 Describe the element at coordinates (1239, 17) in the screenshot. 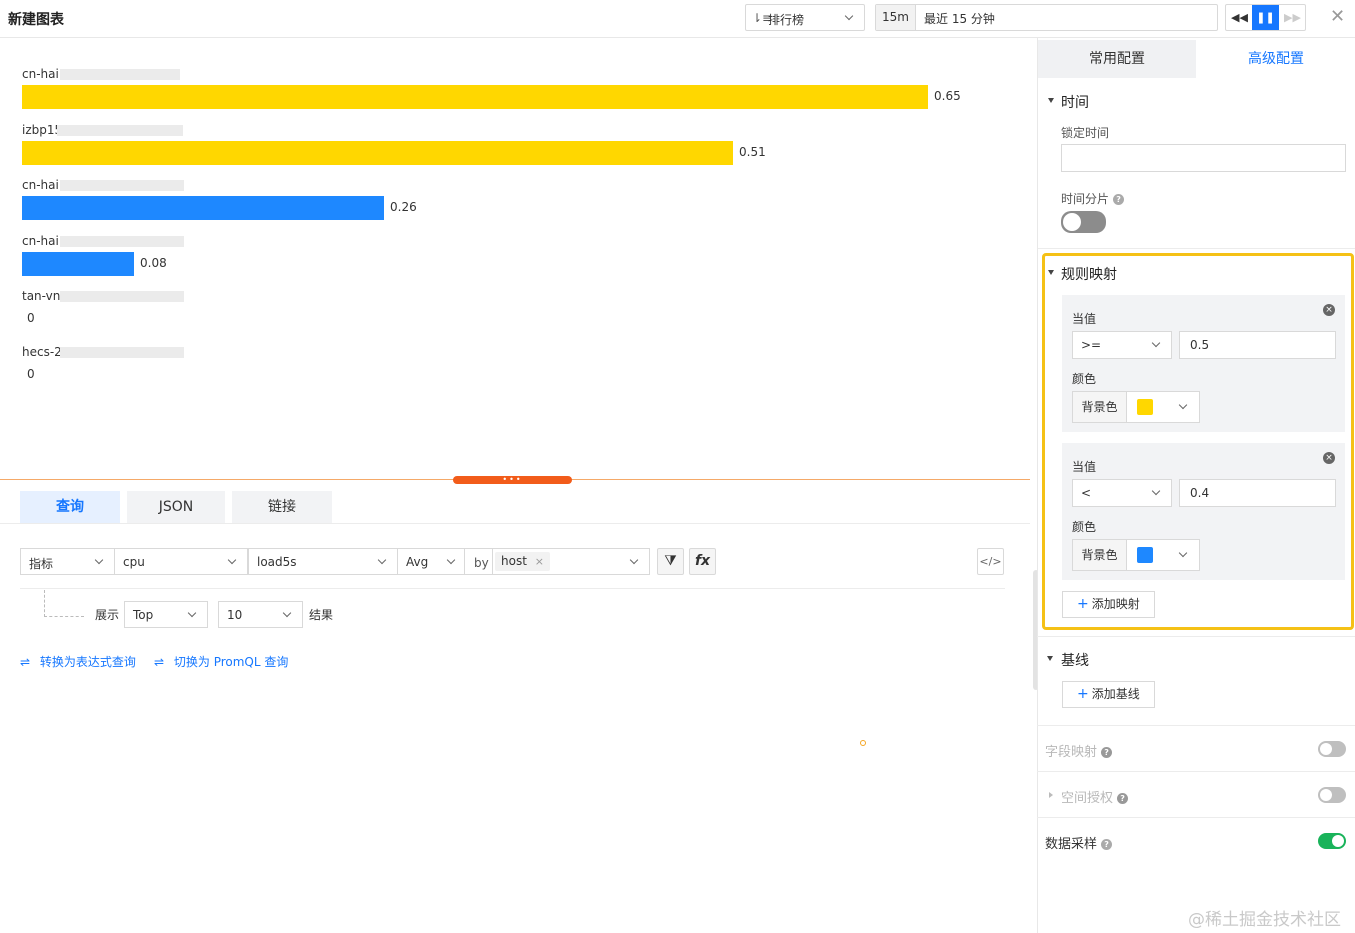

I see `rewind-icon: ◀◀` at that location.